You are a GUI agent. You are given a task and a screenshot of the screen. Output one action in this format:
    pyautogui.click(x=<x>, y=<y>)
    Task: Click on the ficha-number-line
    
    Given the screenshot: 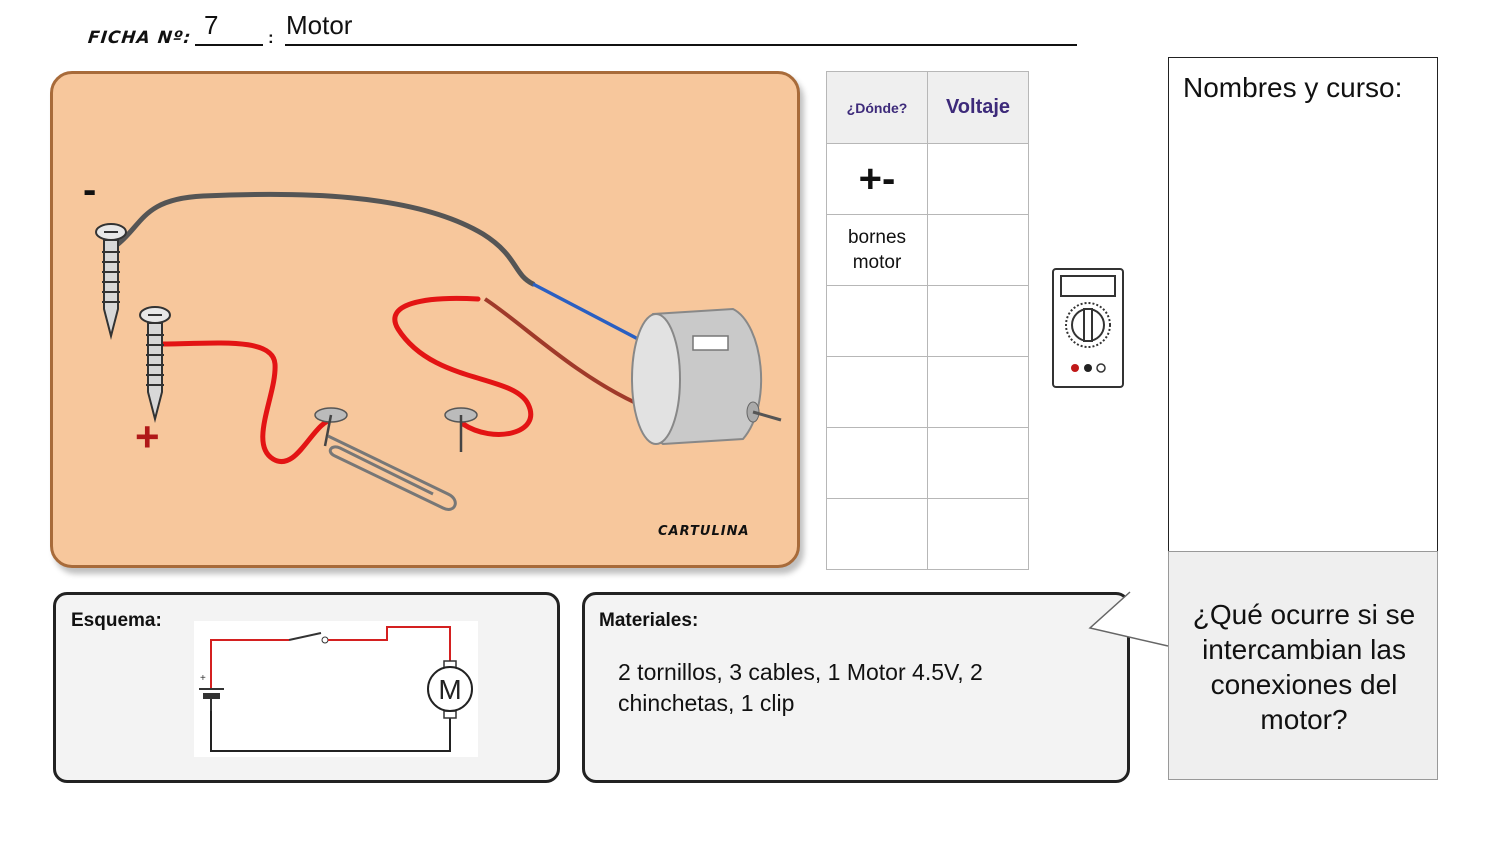 What is the action you would take?
    pyautogui.click(x=229, y=45)
    